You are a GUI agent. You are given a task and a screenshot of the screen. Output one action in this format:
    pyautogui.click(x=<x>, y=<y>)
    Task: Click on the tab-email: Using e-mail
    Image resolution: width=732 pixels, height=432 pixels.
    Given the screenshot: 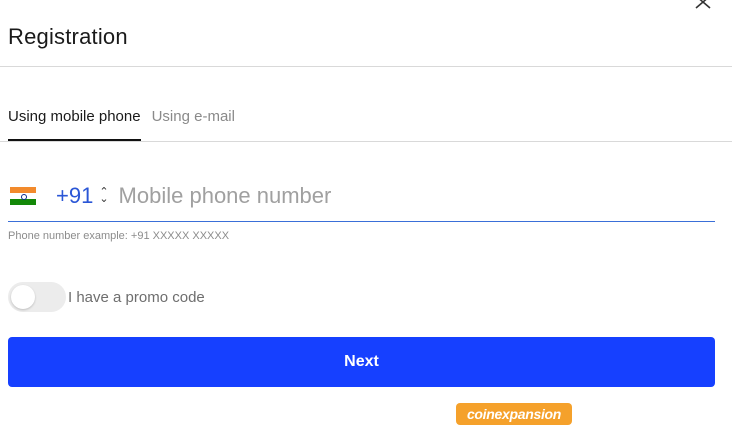 What is the action you would take?
    pyautogui.click(x=193, y=125)
    